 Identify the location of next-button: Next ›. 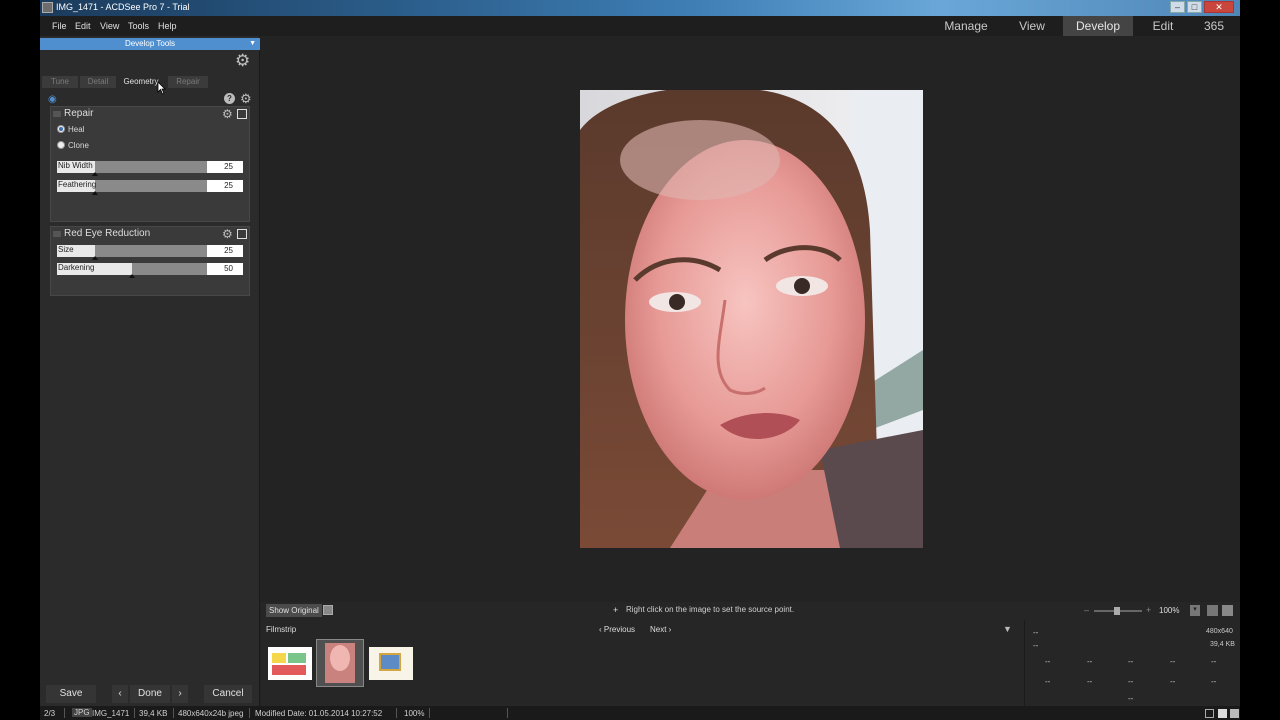
(660, 629).